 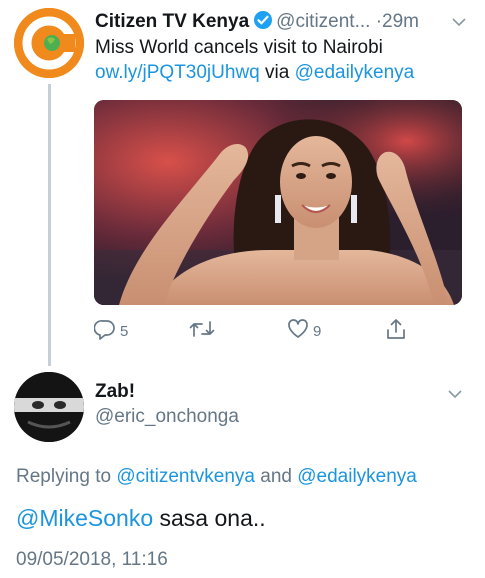 I want to click on replying-mention-2: @edailykenya, so click(x=357, y=476).